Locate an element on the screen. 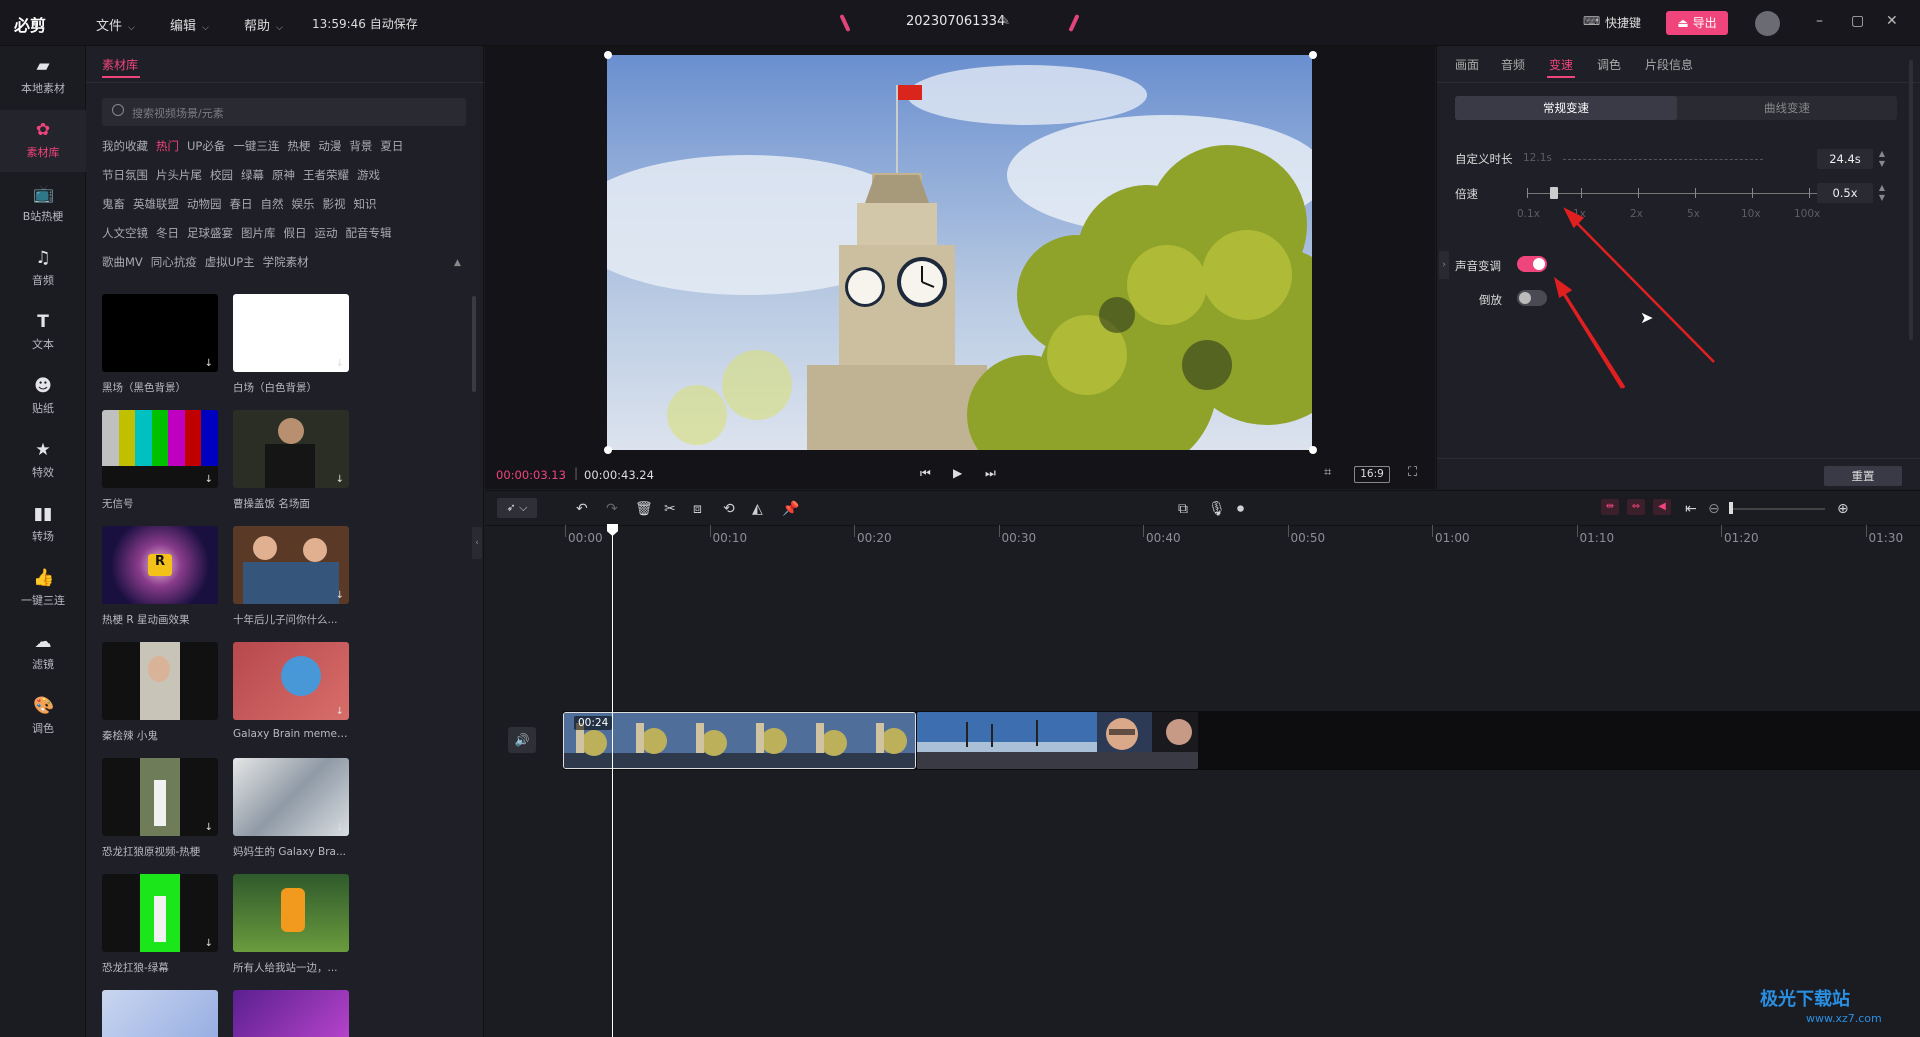 The height and width of the screenshot is (1037, 1920). category-tag: 节日氛围 is located at coordinates (125, 175).